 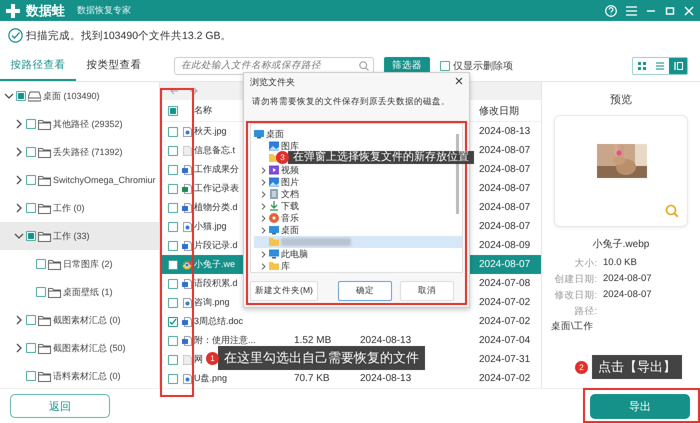 I want to click on tree-label: 桌面 (103490), so click(x=71, y=96).